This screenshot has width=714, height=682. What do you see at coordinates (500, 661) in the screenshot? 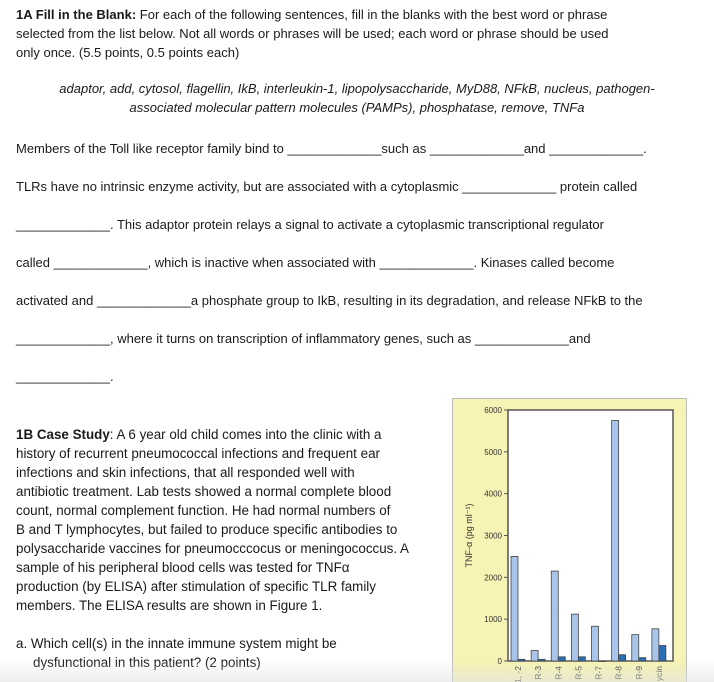
I see `y-tick-label: 0` at bounding box center [500, 661].